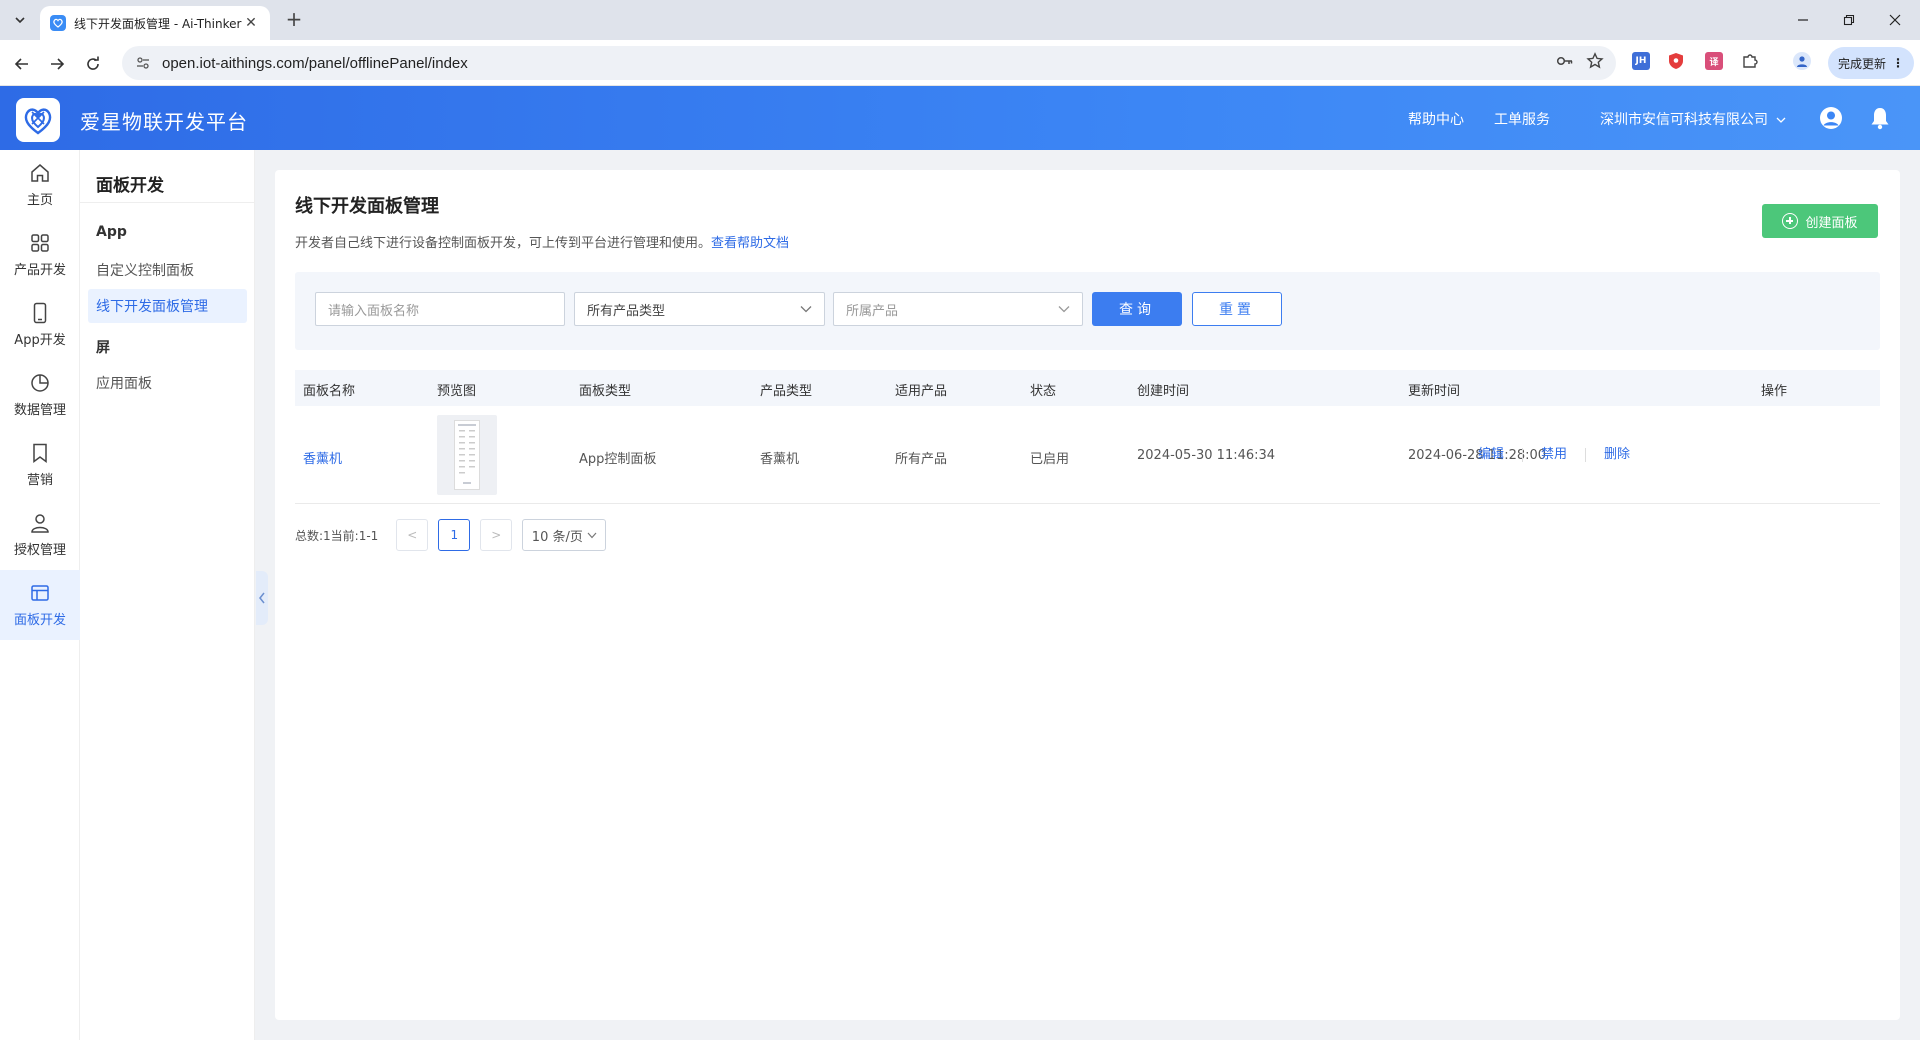  Describe the element at coordinates (1774, 391) in the screenshot. I see `column-header: 操作` at that location.